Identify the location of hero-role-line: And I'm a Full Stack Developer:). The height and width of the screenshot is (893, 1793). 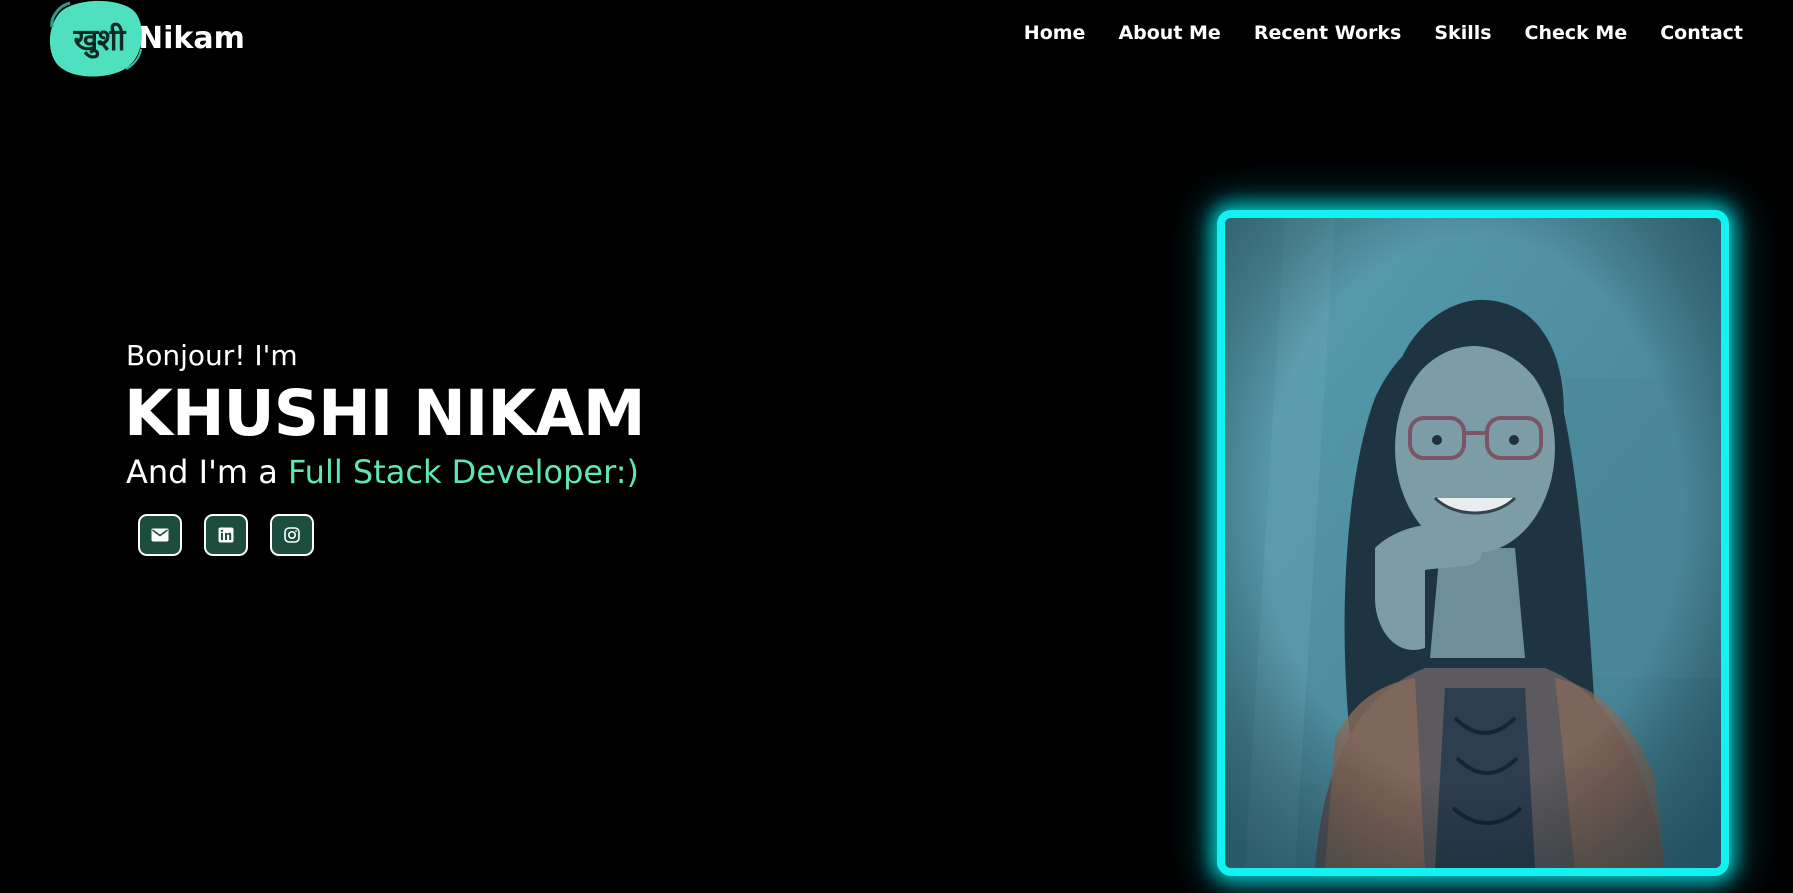
(385, 472).